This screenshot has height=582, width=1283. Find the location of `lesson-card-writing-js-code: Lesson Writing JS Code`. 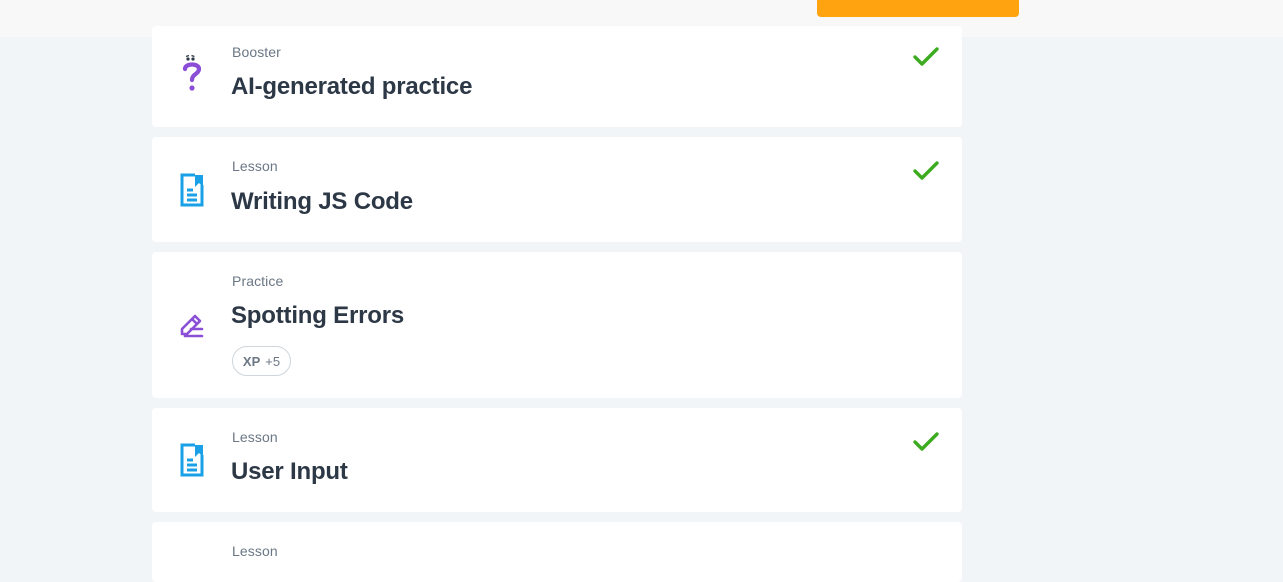

lesson-card-writing-js-code: Lesson Writing JS Code is located at coordinates (557, 189).